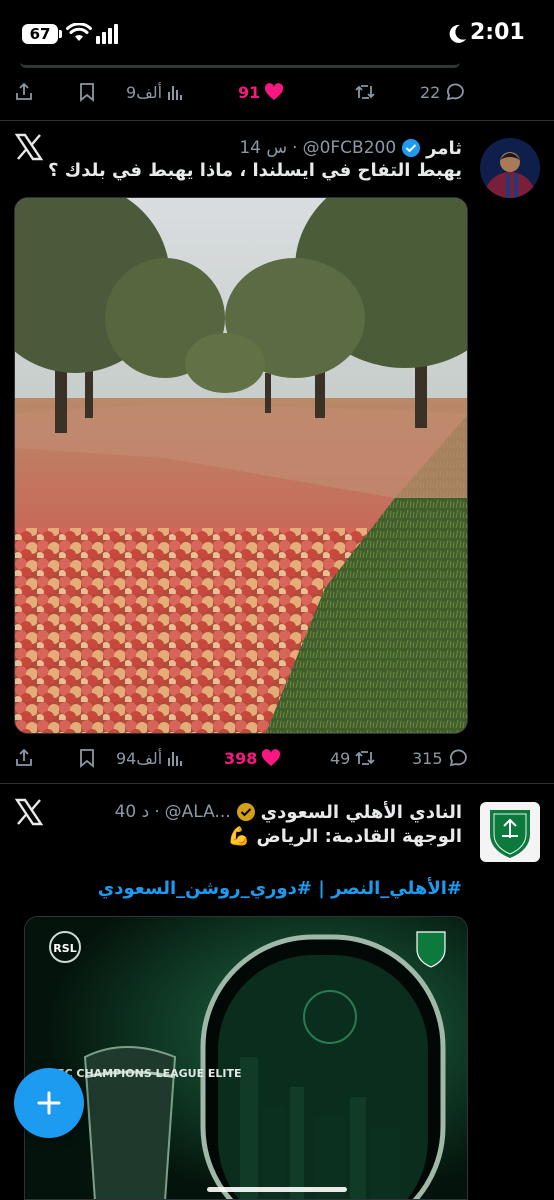 The width and height of the screenshot is (554, 1200). Describe the element at coordinates (411, 148) in the screenshot. I see `verified-badge-icon` at that location.